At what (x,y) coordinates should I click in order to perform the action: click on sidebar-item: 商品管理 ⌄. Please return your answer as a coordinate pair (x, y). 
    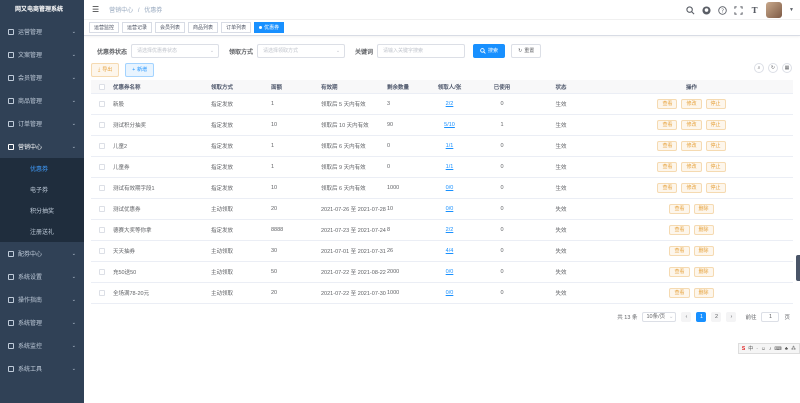
    Looking at the image, I should click on (42, 100).